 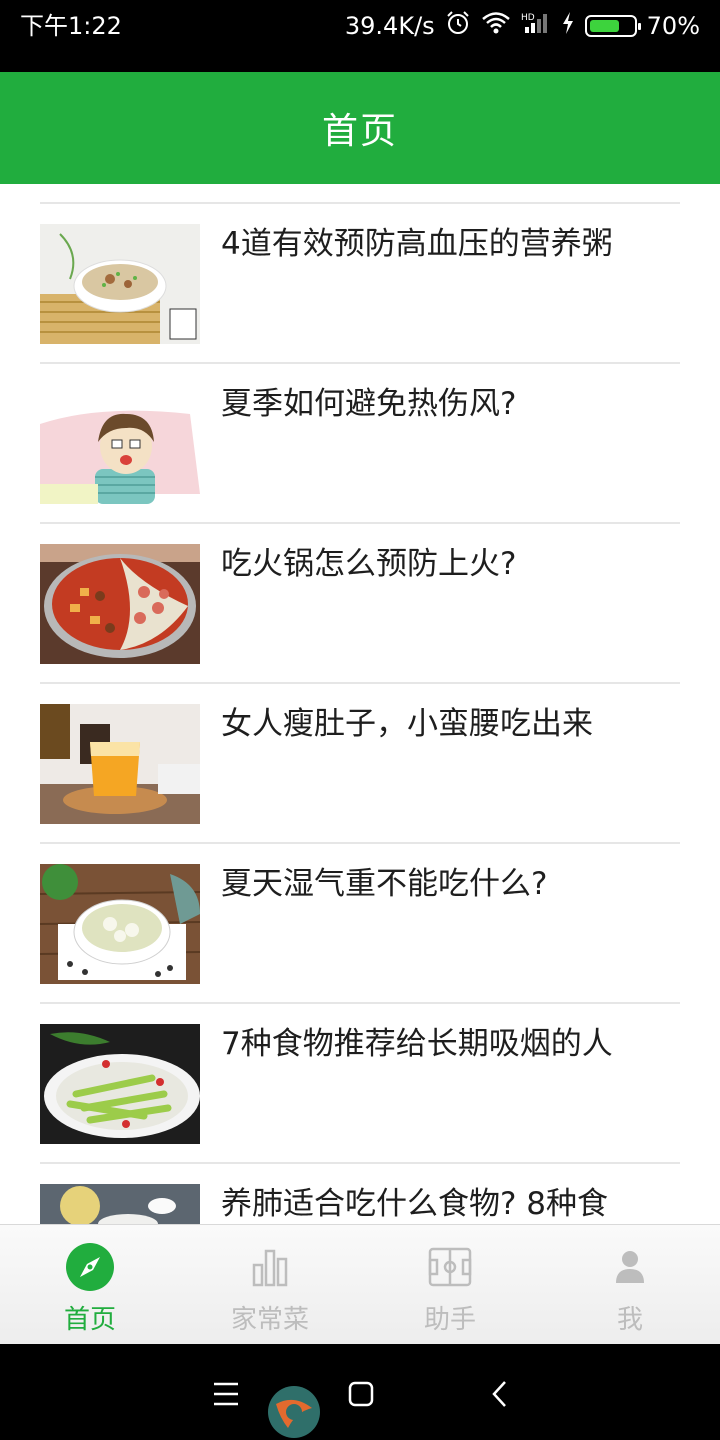 I want to click on bar-chart-icon, so click(x=270, y=1267).